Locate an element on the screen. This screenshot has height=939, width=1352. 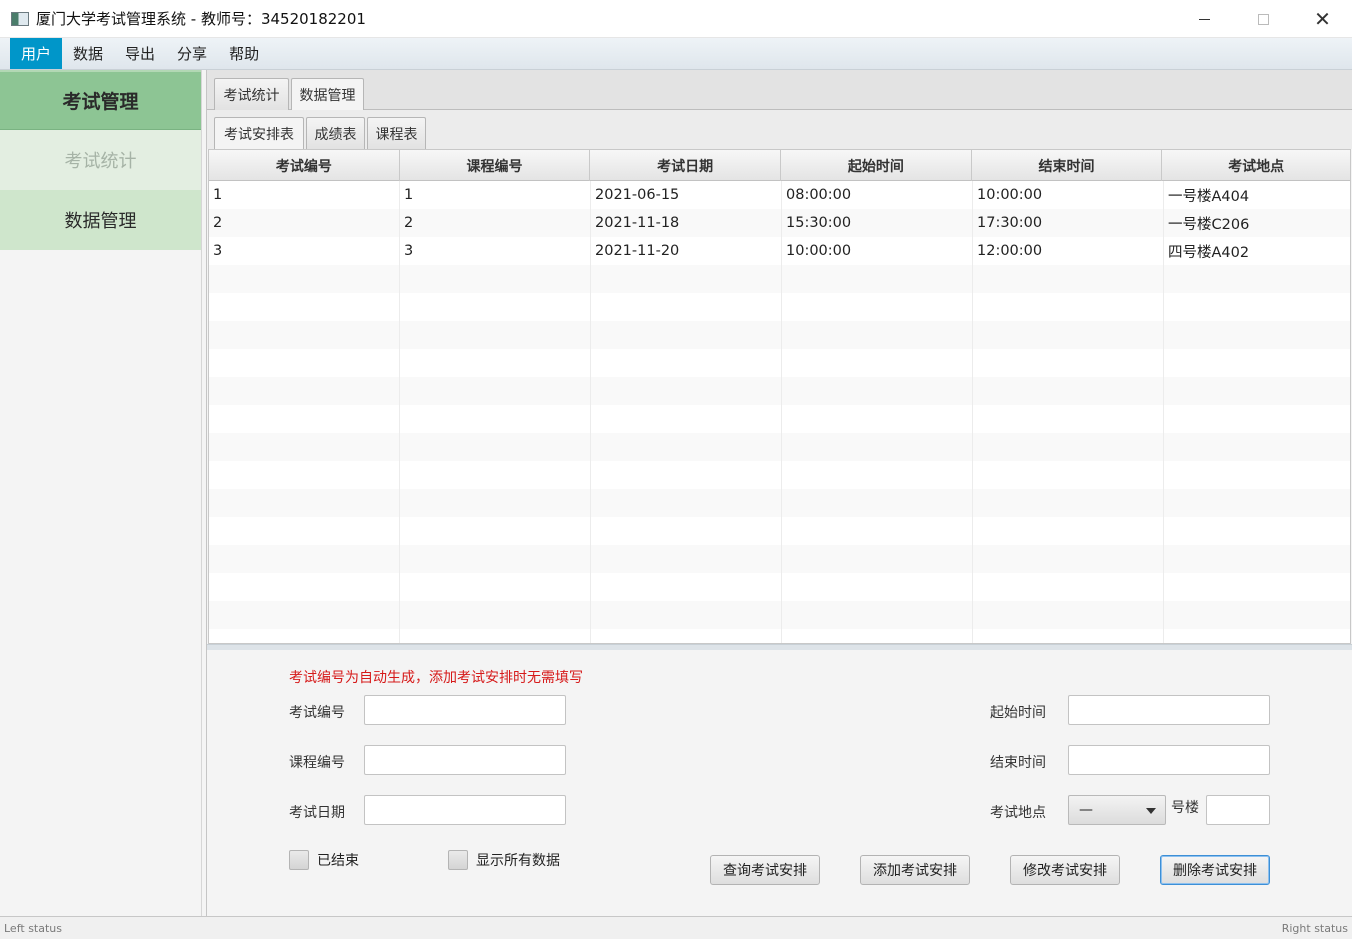
maximize-icon is located at coordinates (1263, 19).